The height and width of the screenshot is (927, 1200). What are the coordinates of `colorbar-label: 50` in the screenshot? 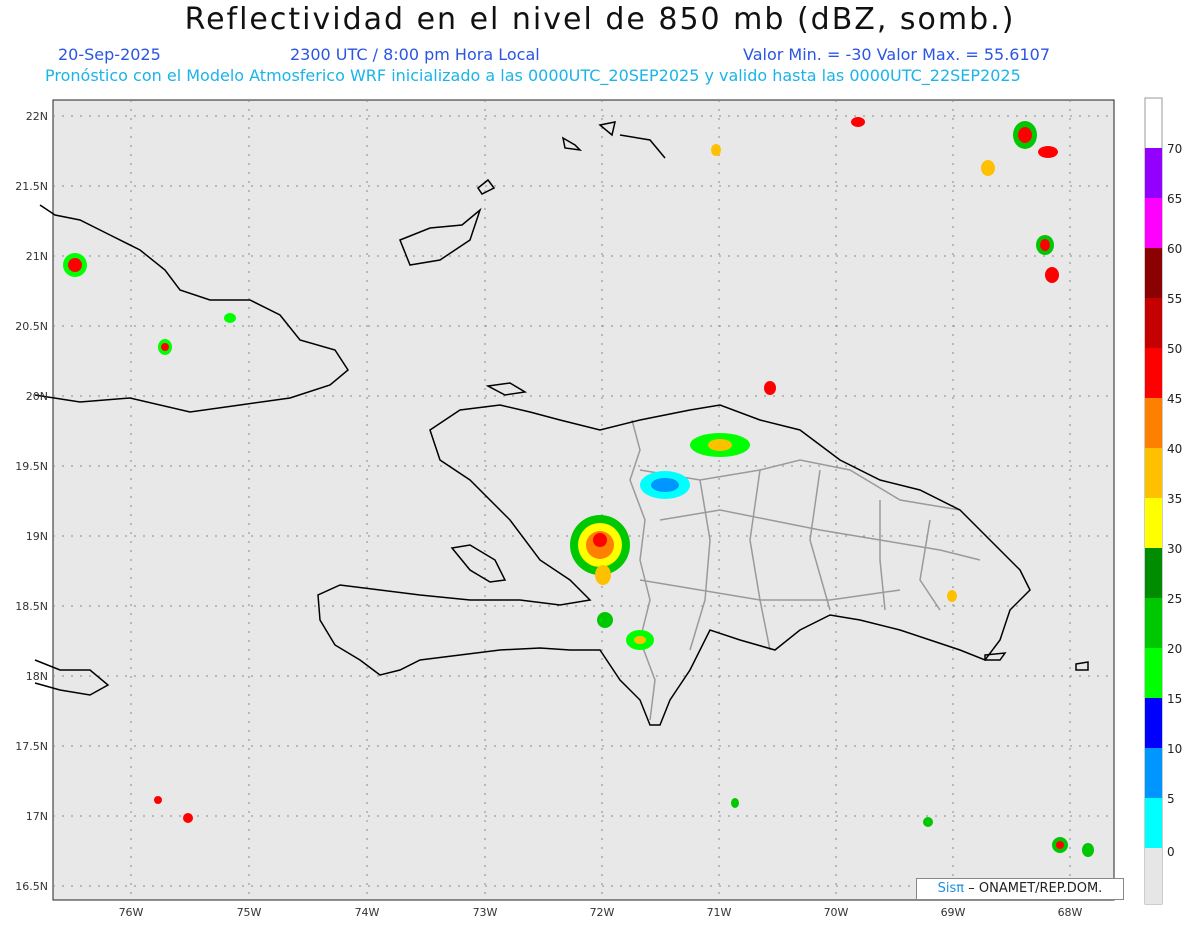 It's located at (1174, 349).